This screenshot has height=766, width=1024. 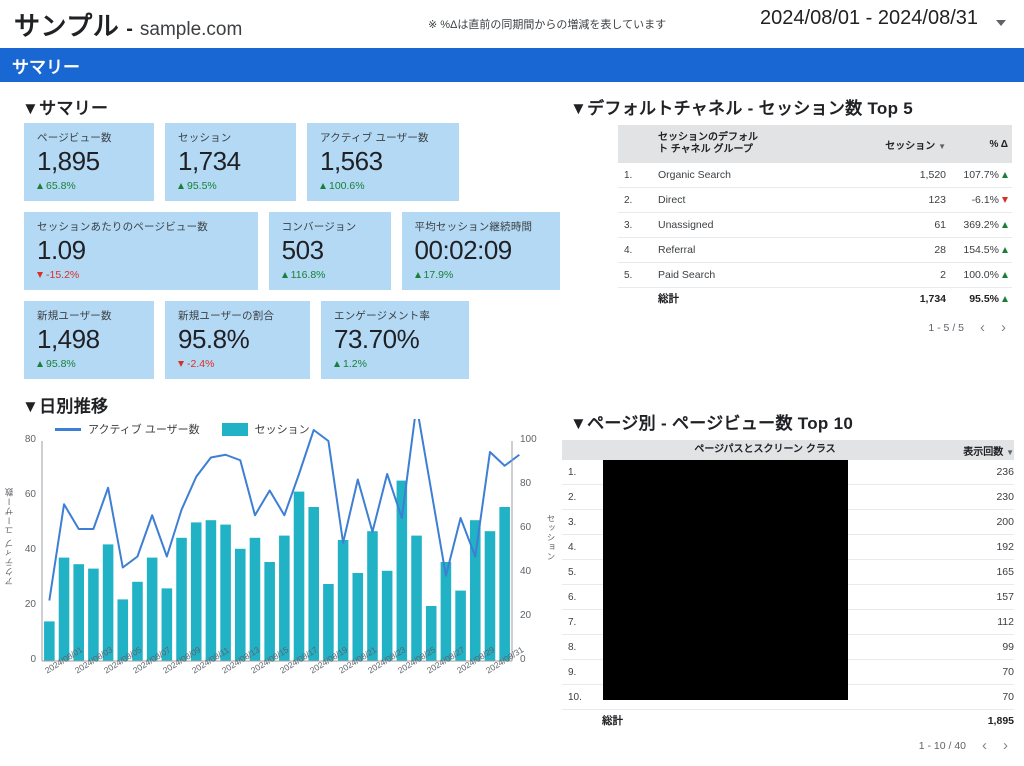 I want to click on row-index: 6., so click(x=572, y=597).